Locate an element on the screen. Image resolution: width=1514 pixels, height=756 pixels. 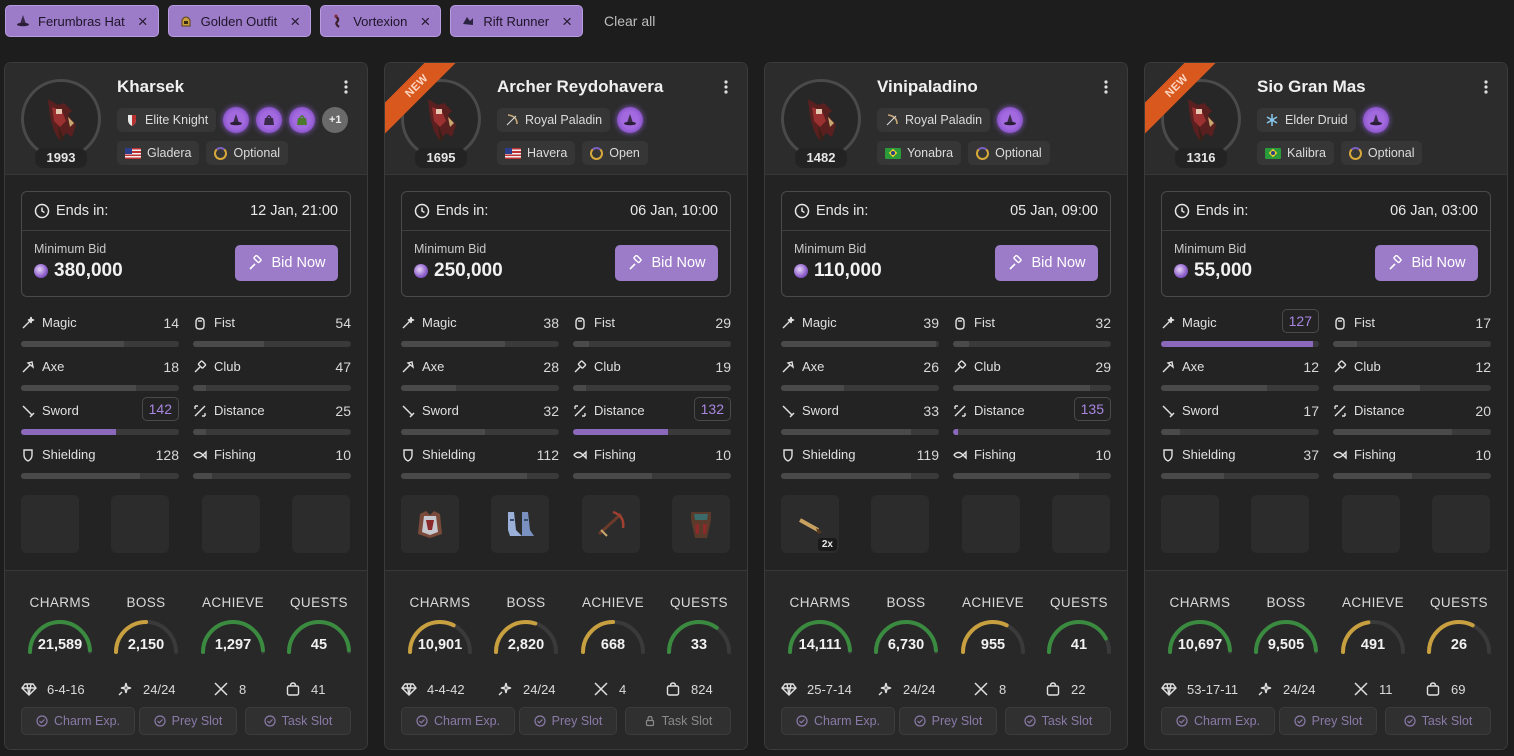
skill-name: Distance is located at coordinates (999, 410).